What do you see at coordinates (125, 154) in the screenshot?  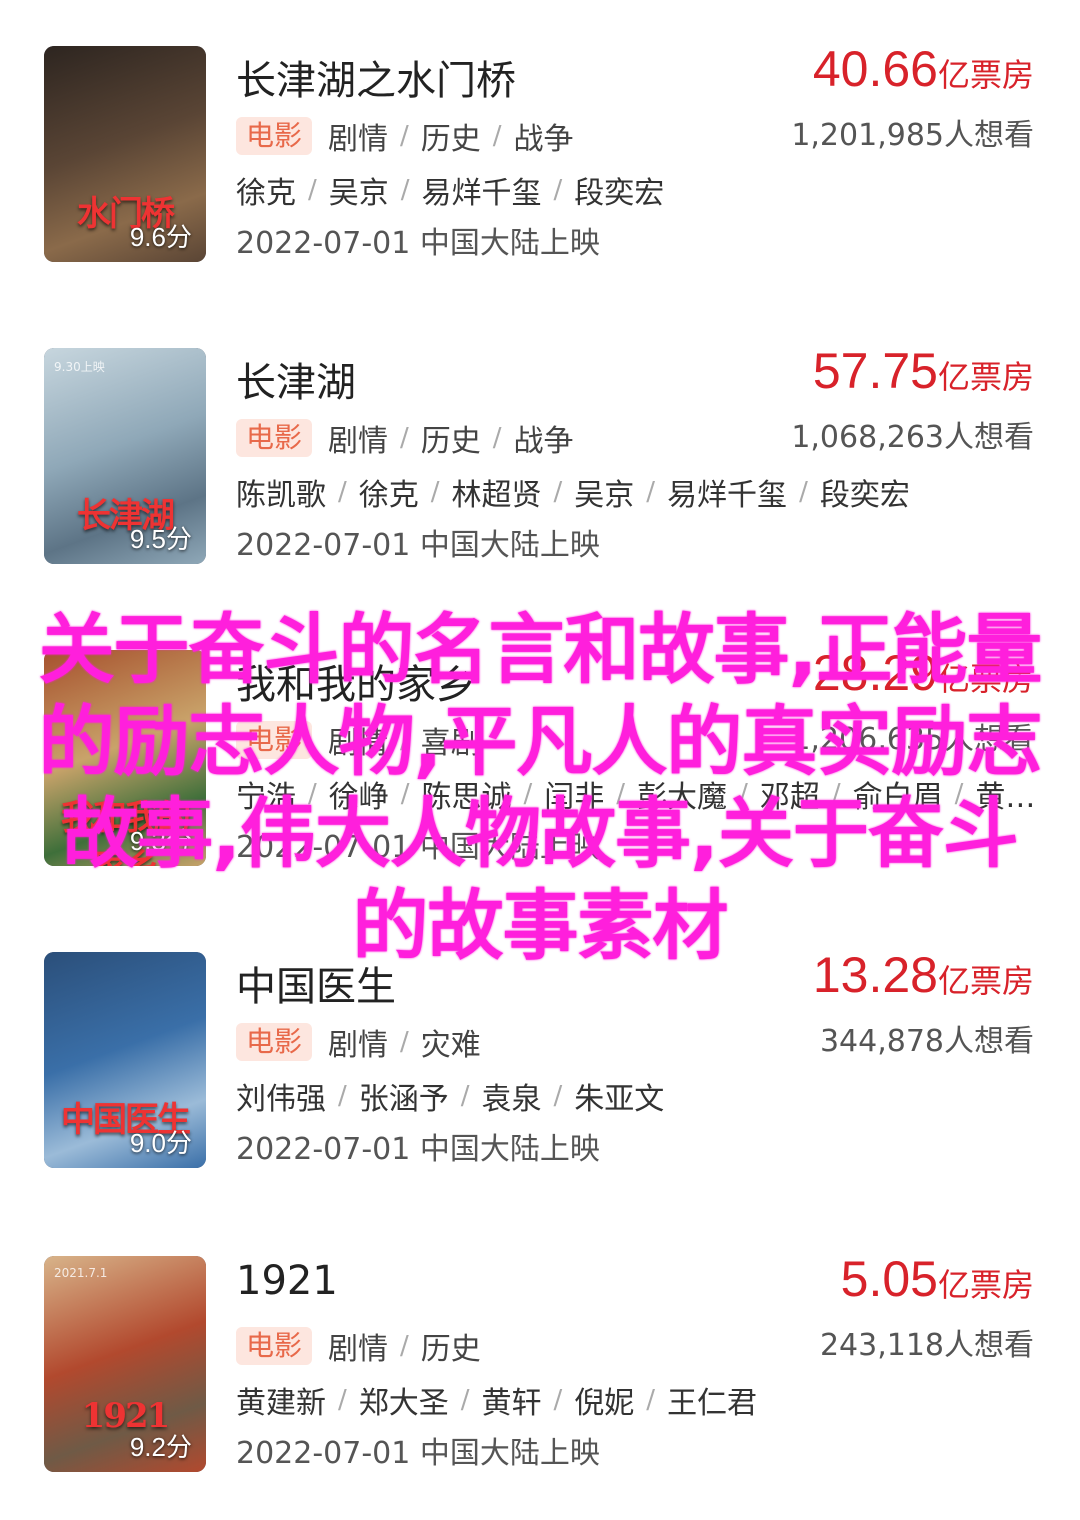 I see `movie-poster: 水门桥 9.6分` at bounding box center [125, 154].